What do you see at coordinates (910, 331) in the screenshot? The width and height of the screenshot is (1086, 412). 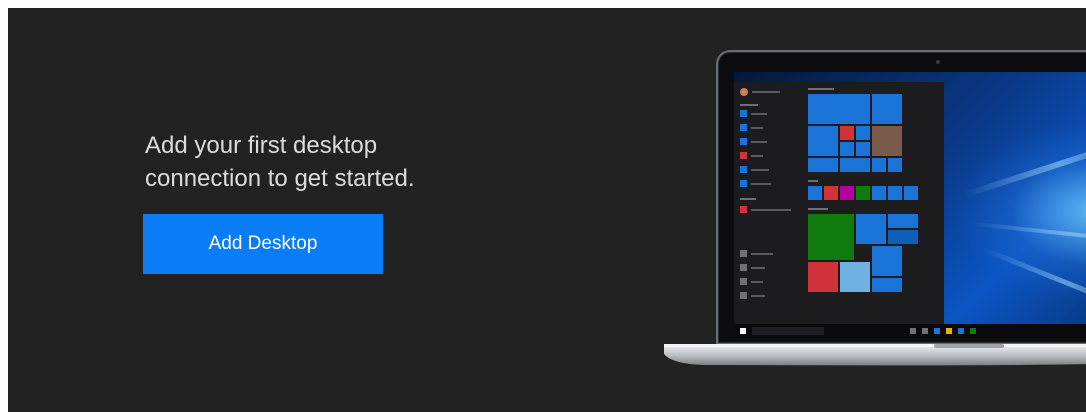 I see `taskbar` at bounding box center [910, 331].